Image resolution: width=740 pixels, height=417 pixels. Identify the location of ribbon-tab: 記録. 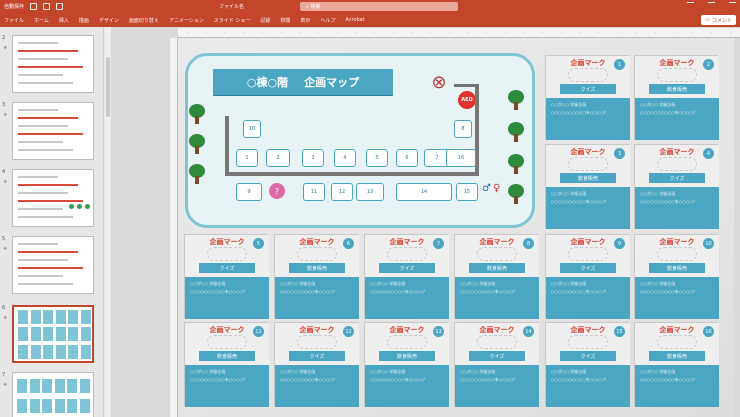
(265, 20).